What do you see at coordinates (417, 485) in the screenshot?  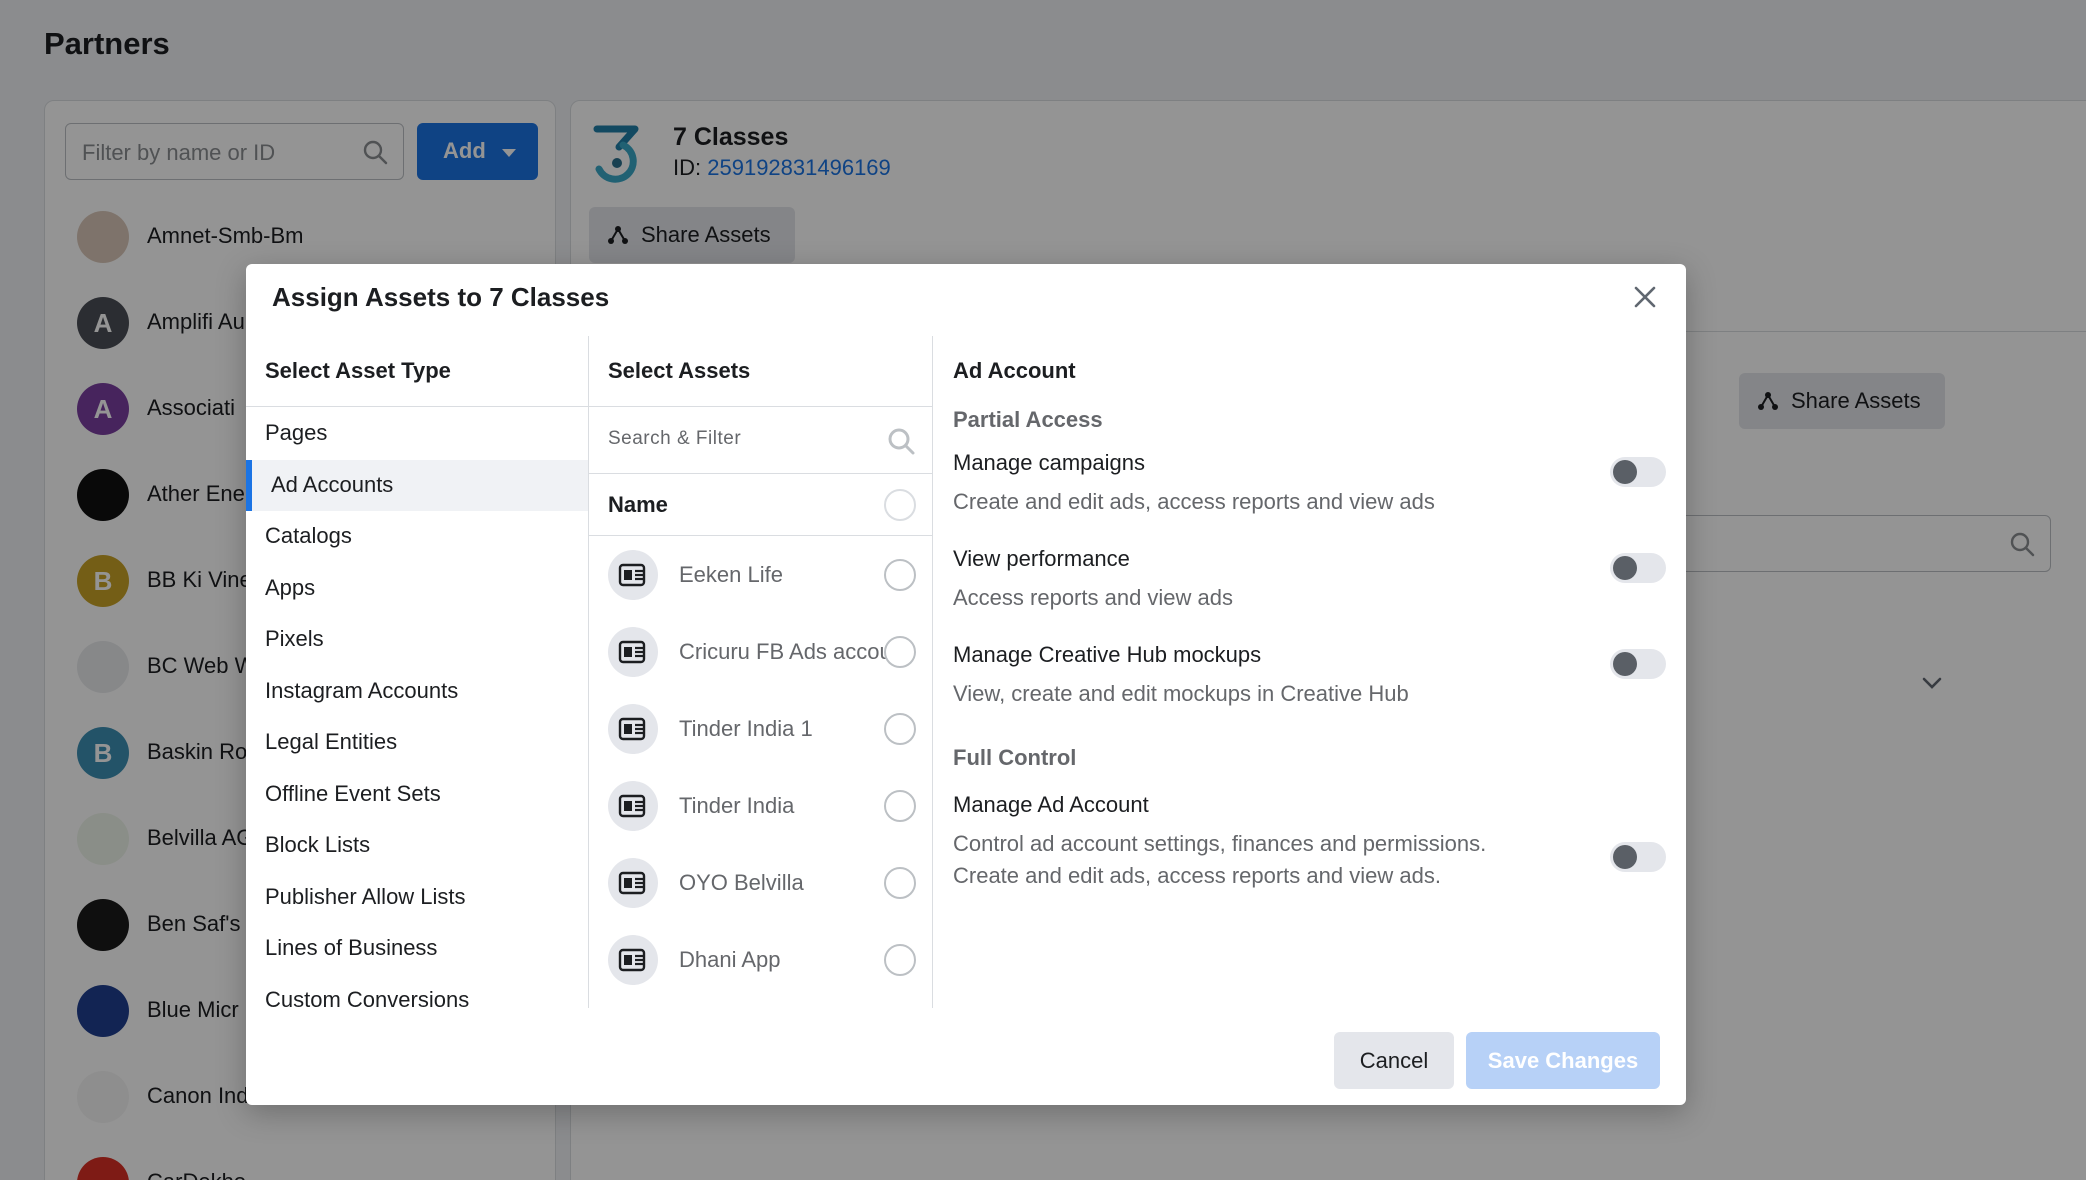 I see `asset-type-item: Ad Accounts` at bounding box center [417, 485].